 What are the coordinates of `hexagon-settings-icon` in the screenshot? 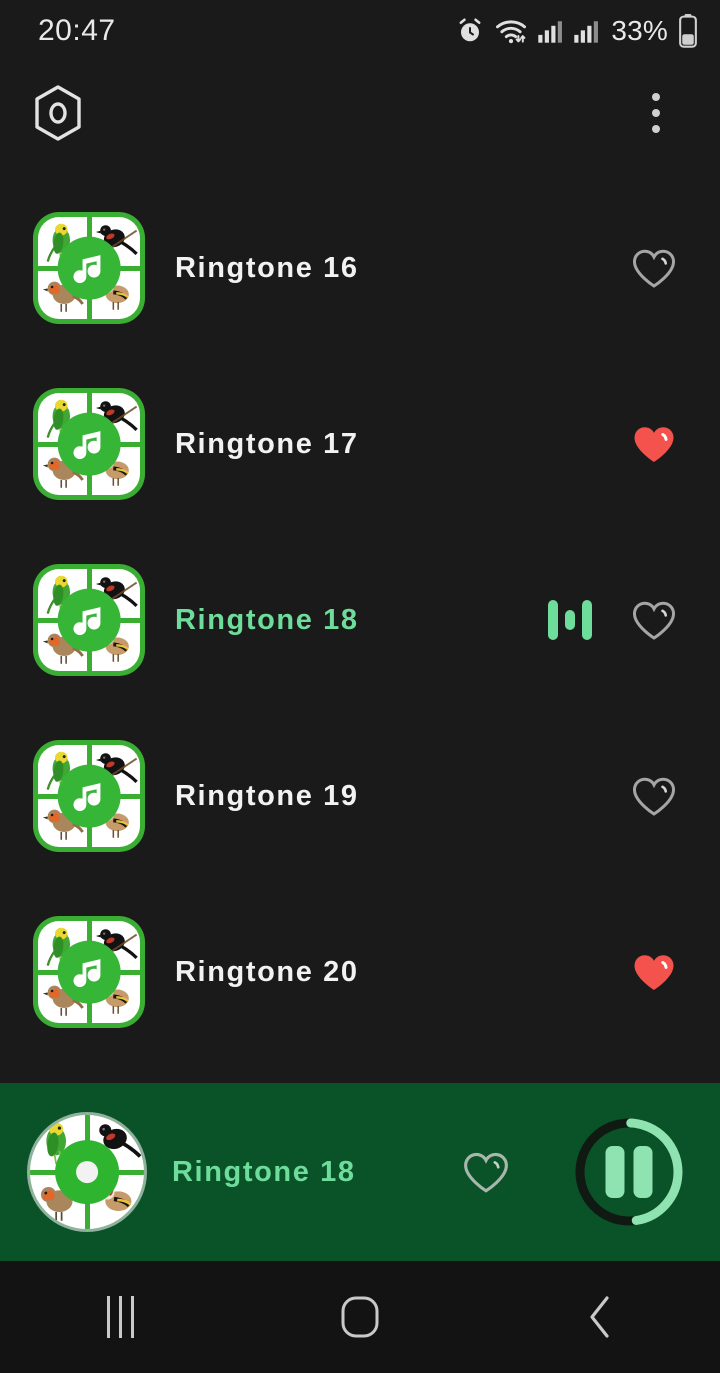 It's located at (58, 113).